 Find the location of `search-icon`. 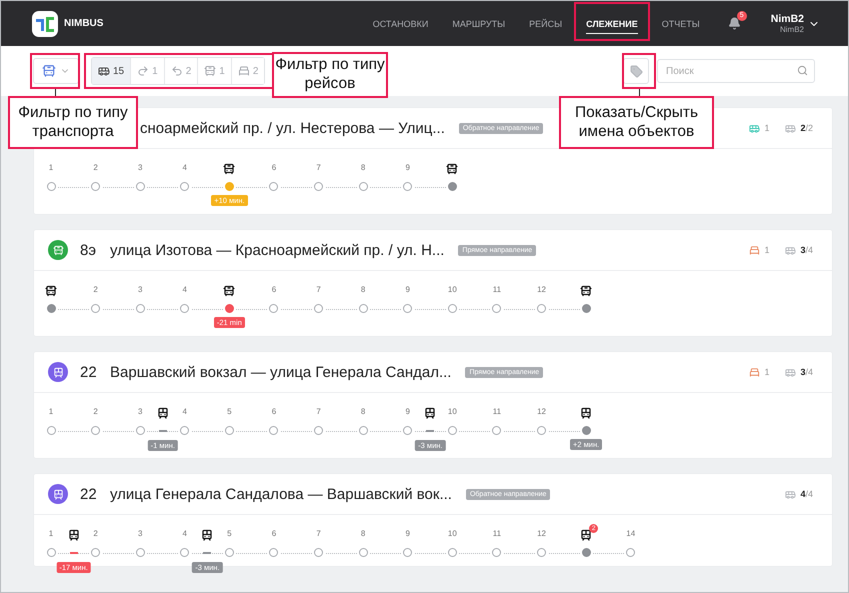

search-icon is located at coordinates (802, 70).